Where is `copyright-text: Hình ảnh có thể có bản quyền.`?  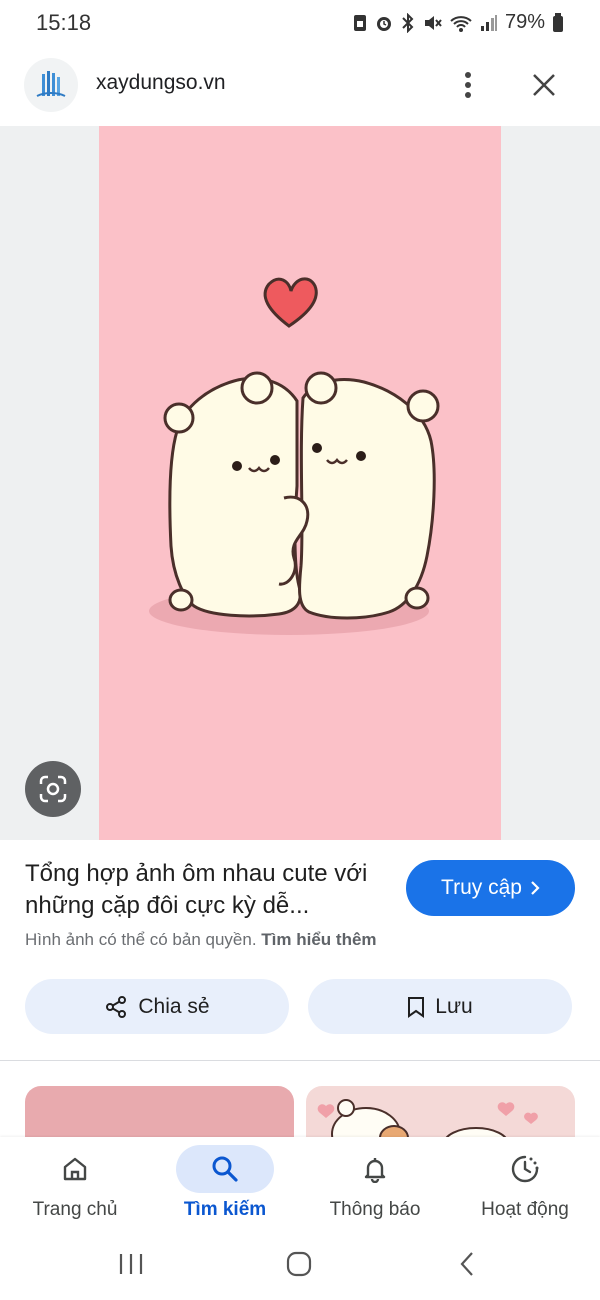 copyright-text: Hình ảnh có thể có bản quyền. is located at coordinates (141, 939).